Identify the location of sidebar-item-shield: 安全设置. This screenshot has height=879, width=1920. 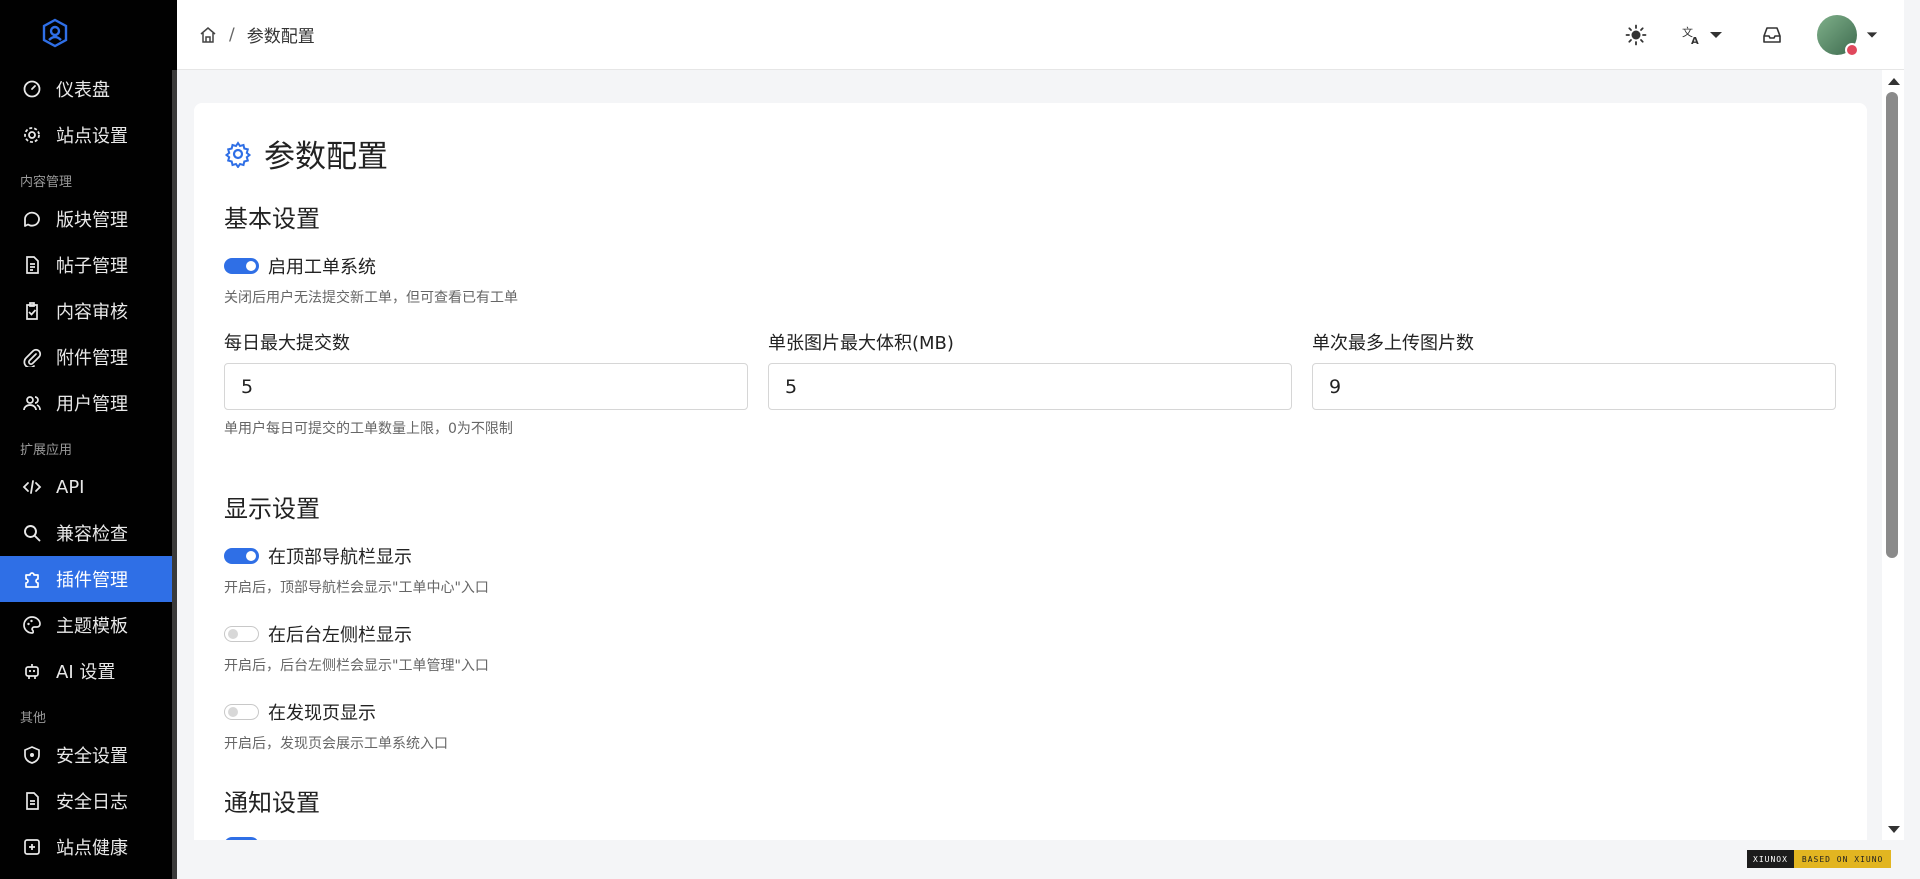
(88, 755).